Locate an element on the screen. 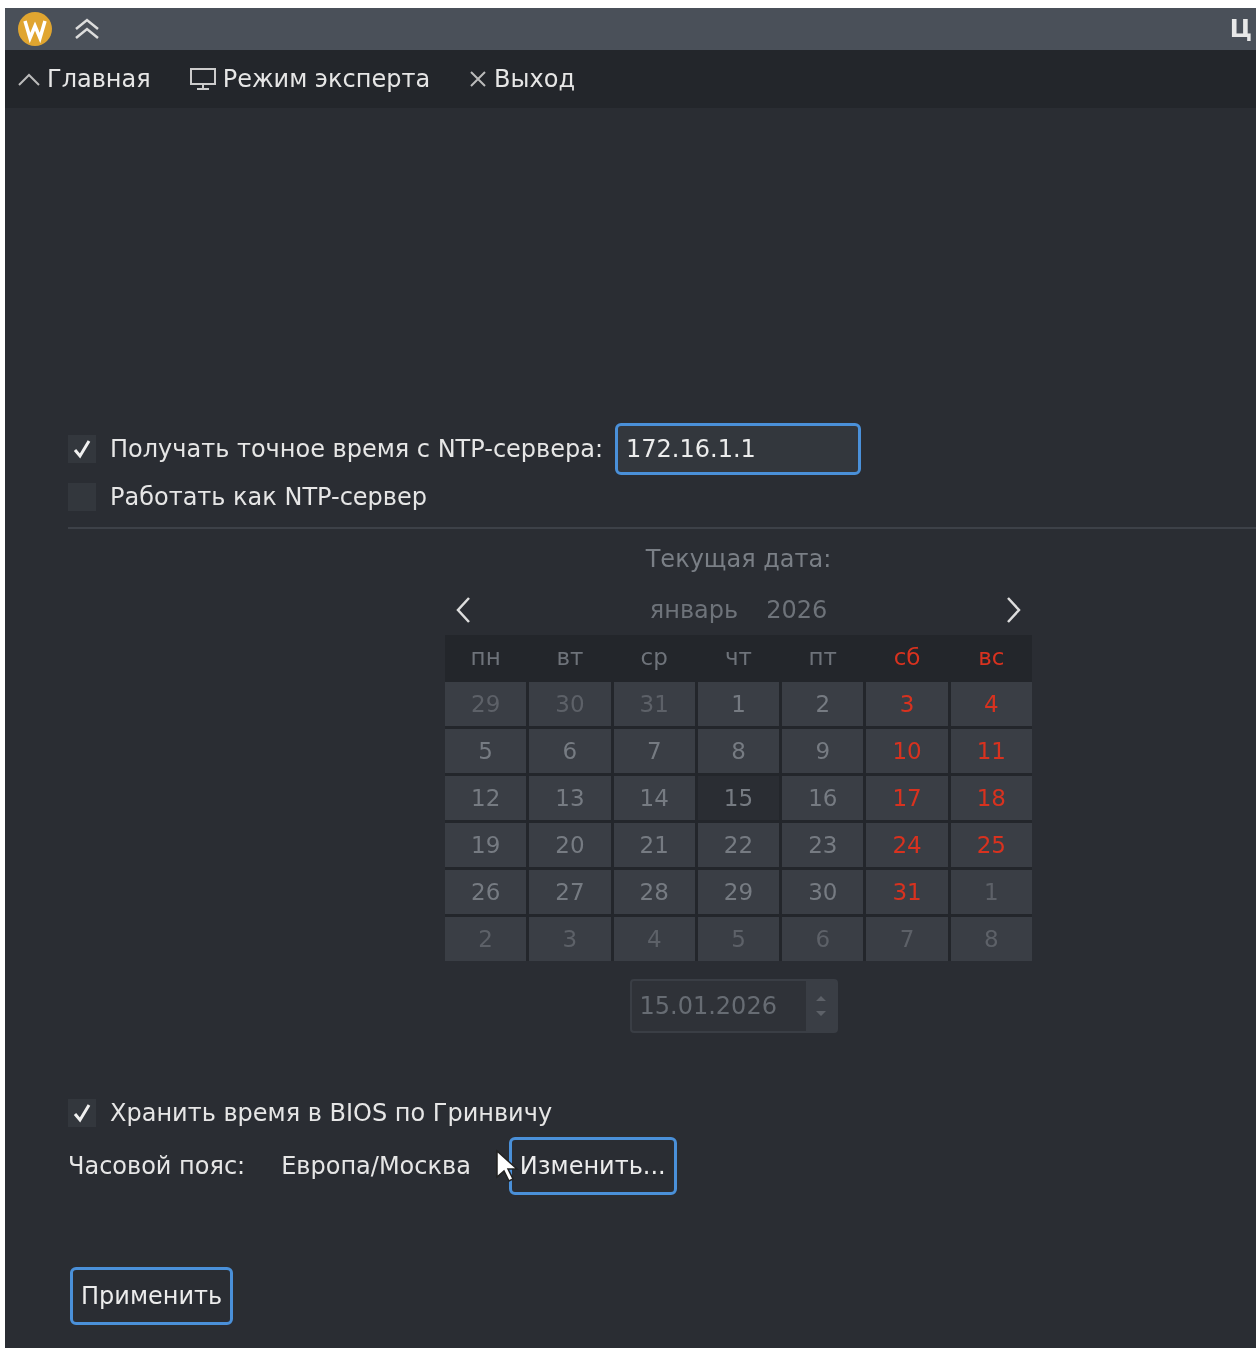 The image size is (1256, 1348). apply-button: Применить is located at coordinates (152, 1296).